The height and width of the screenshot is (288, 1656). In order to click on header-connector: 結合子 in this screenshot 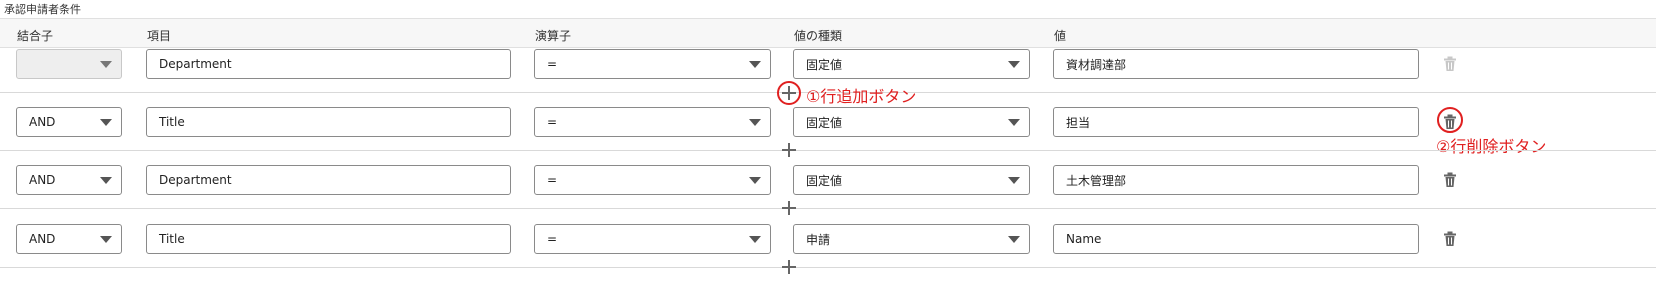, I will do `click(35, 36)`.